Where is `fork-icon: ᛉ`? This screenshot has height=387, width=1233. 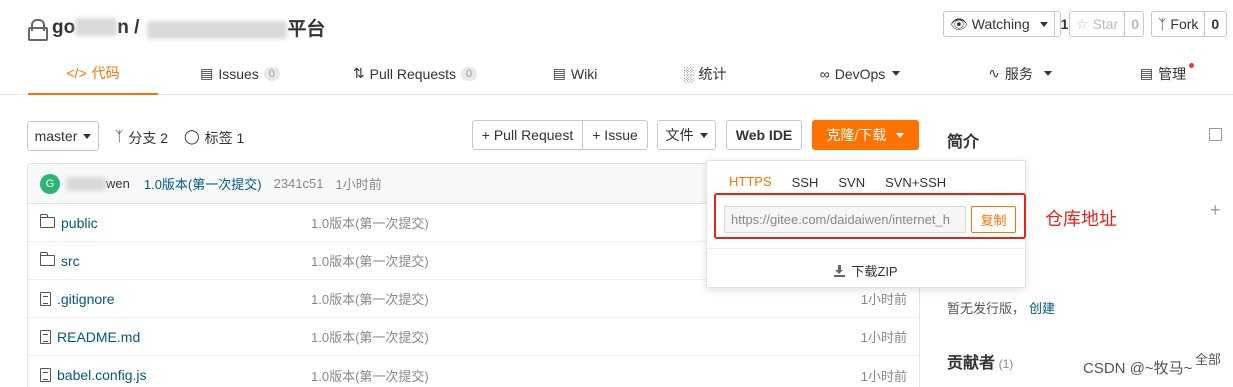 fork-icon: ᛉ is located at coordinates (1162, 24).